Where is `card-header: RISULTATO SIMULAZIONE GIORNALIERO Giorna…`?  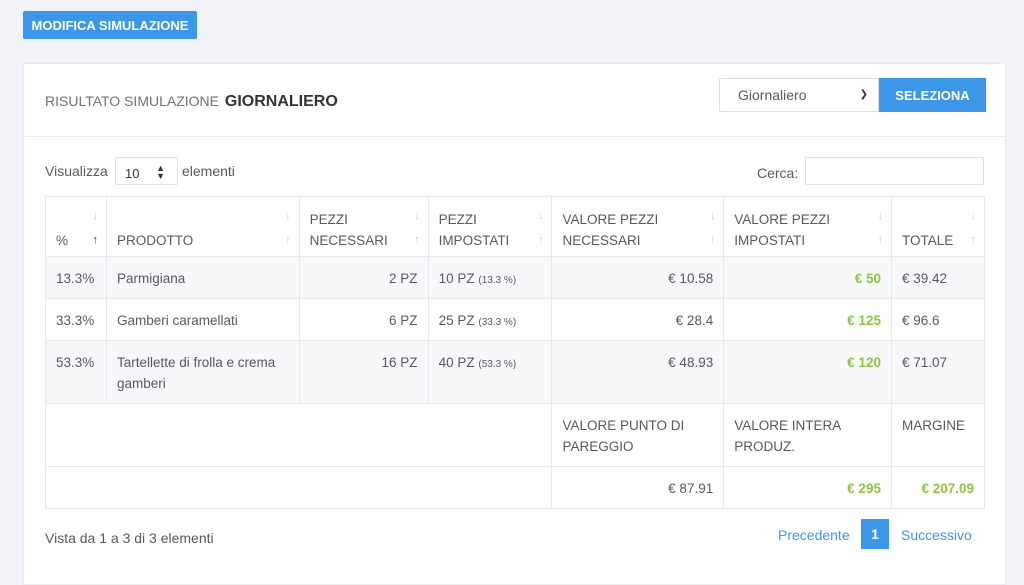
card-header: RISULTATO SIMULAZIONE GIORNALIERO Giorna… is located at coordinates (514, 100).